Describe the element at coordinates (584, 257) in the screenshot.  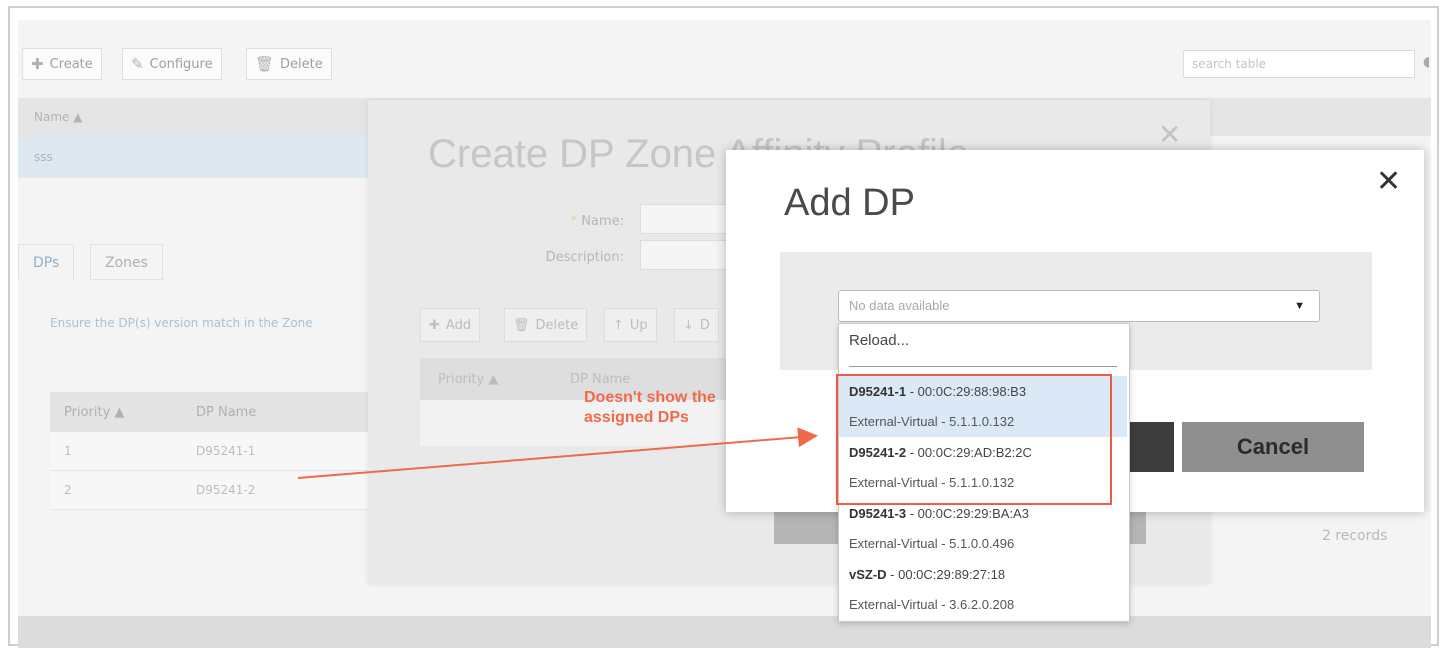
I see `description-label: Description:` at that location.